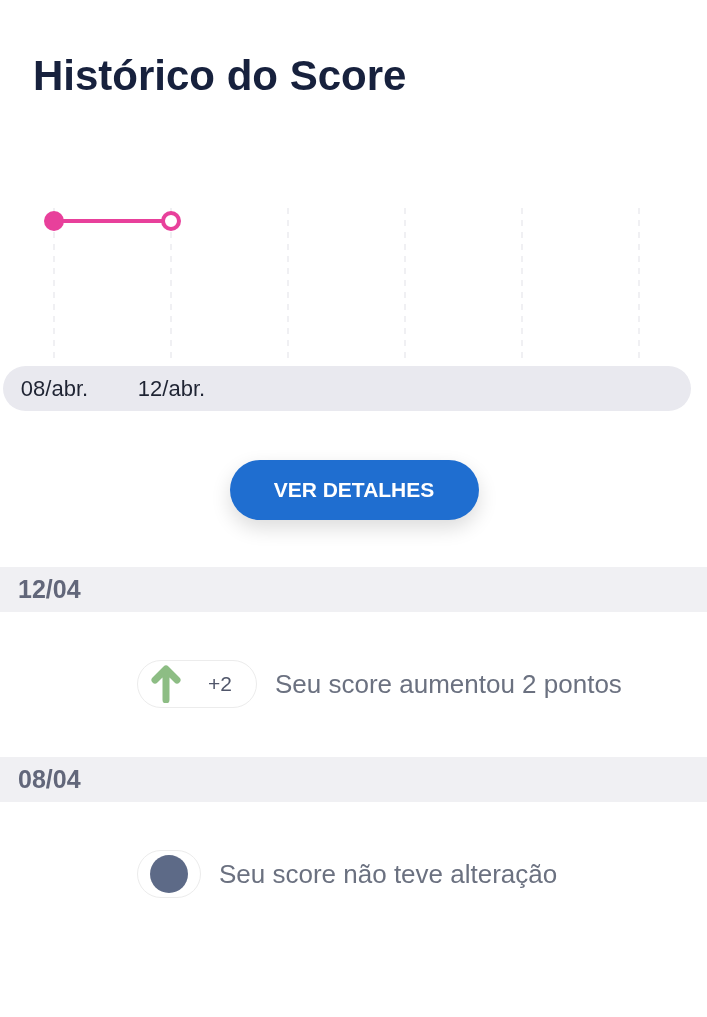 The image size is (707, 1017). I want to click on date-label: 08/04, so click(49, 779).